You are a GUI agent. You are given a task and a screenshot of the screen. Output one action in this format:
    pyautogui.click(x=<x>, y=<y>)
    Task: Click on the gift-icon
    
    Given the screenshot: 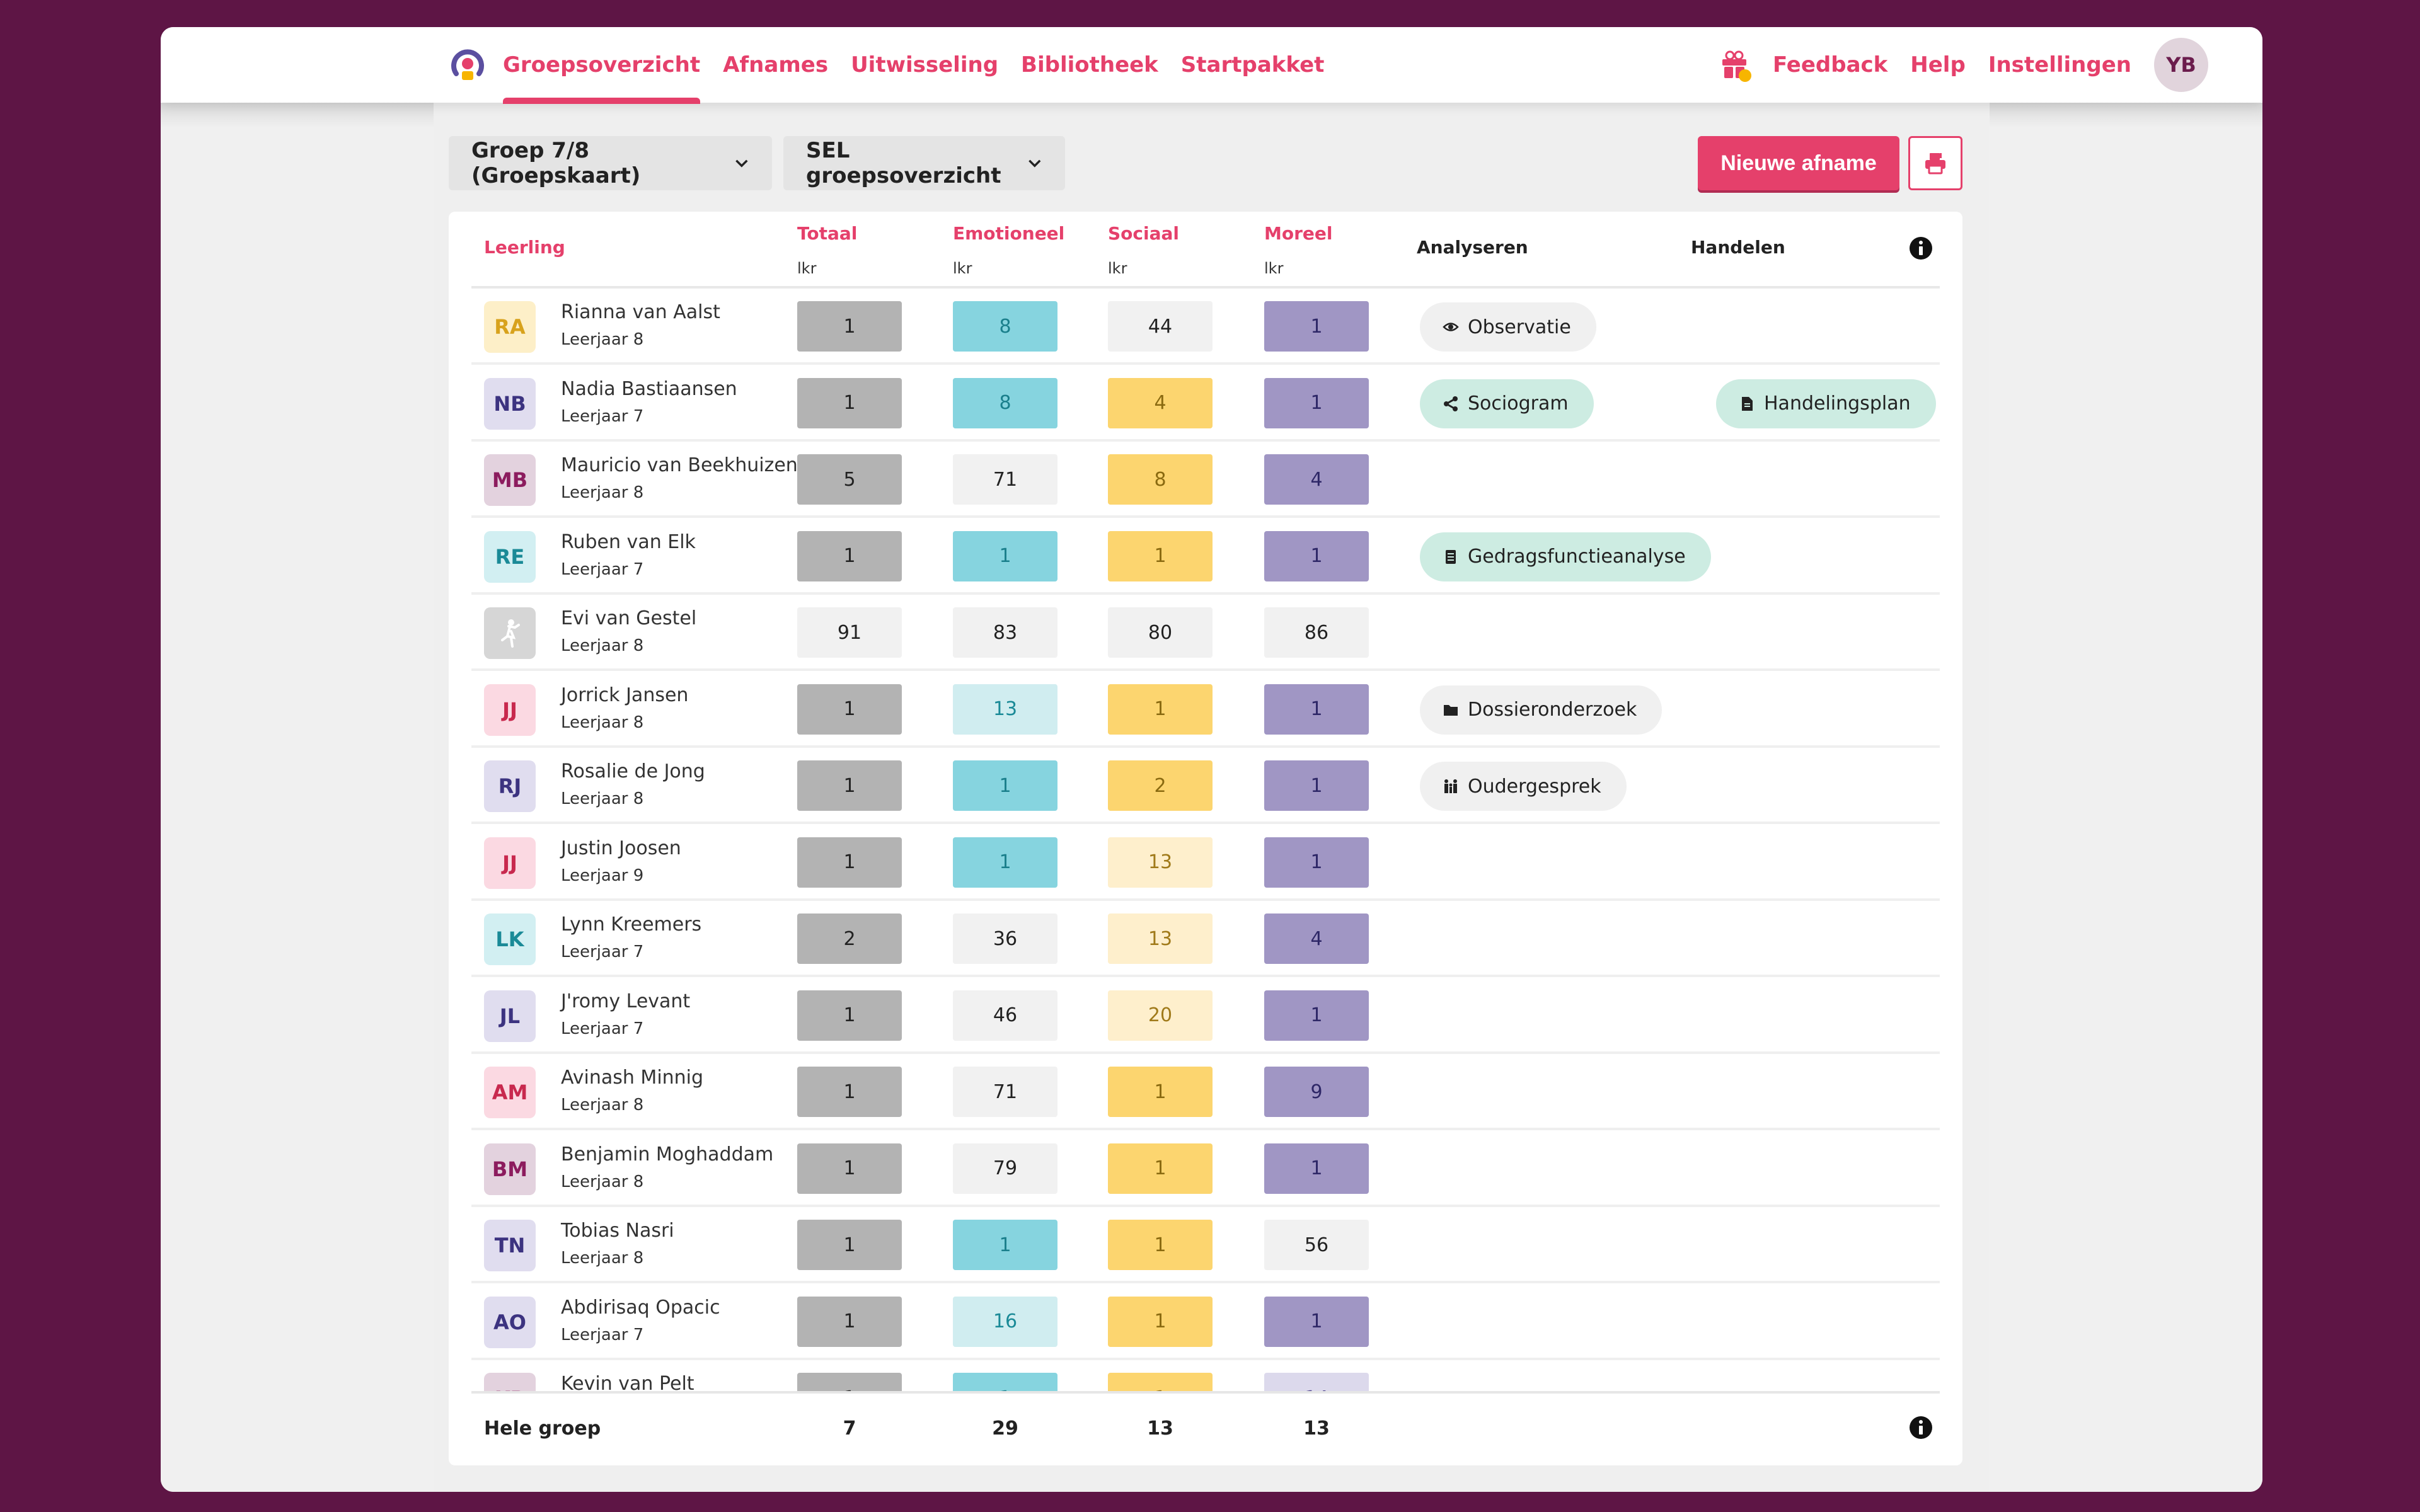 What is the action you would take?
    pyautogui.click(x=1735, y=65)
    